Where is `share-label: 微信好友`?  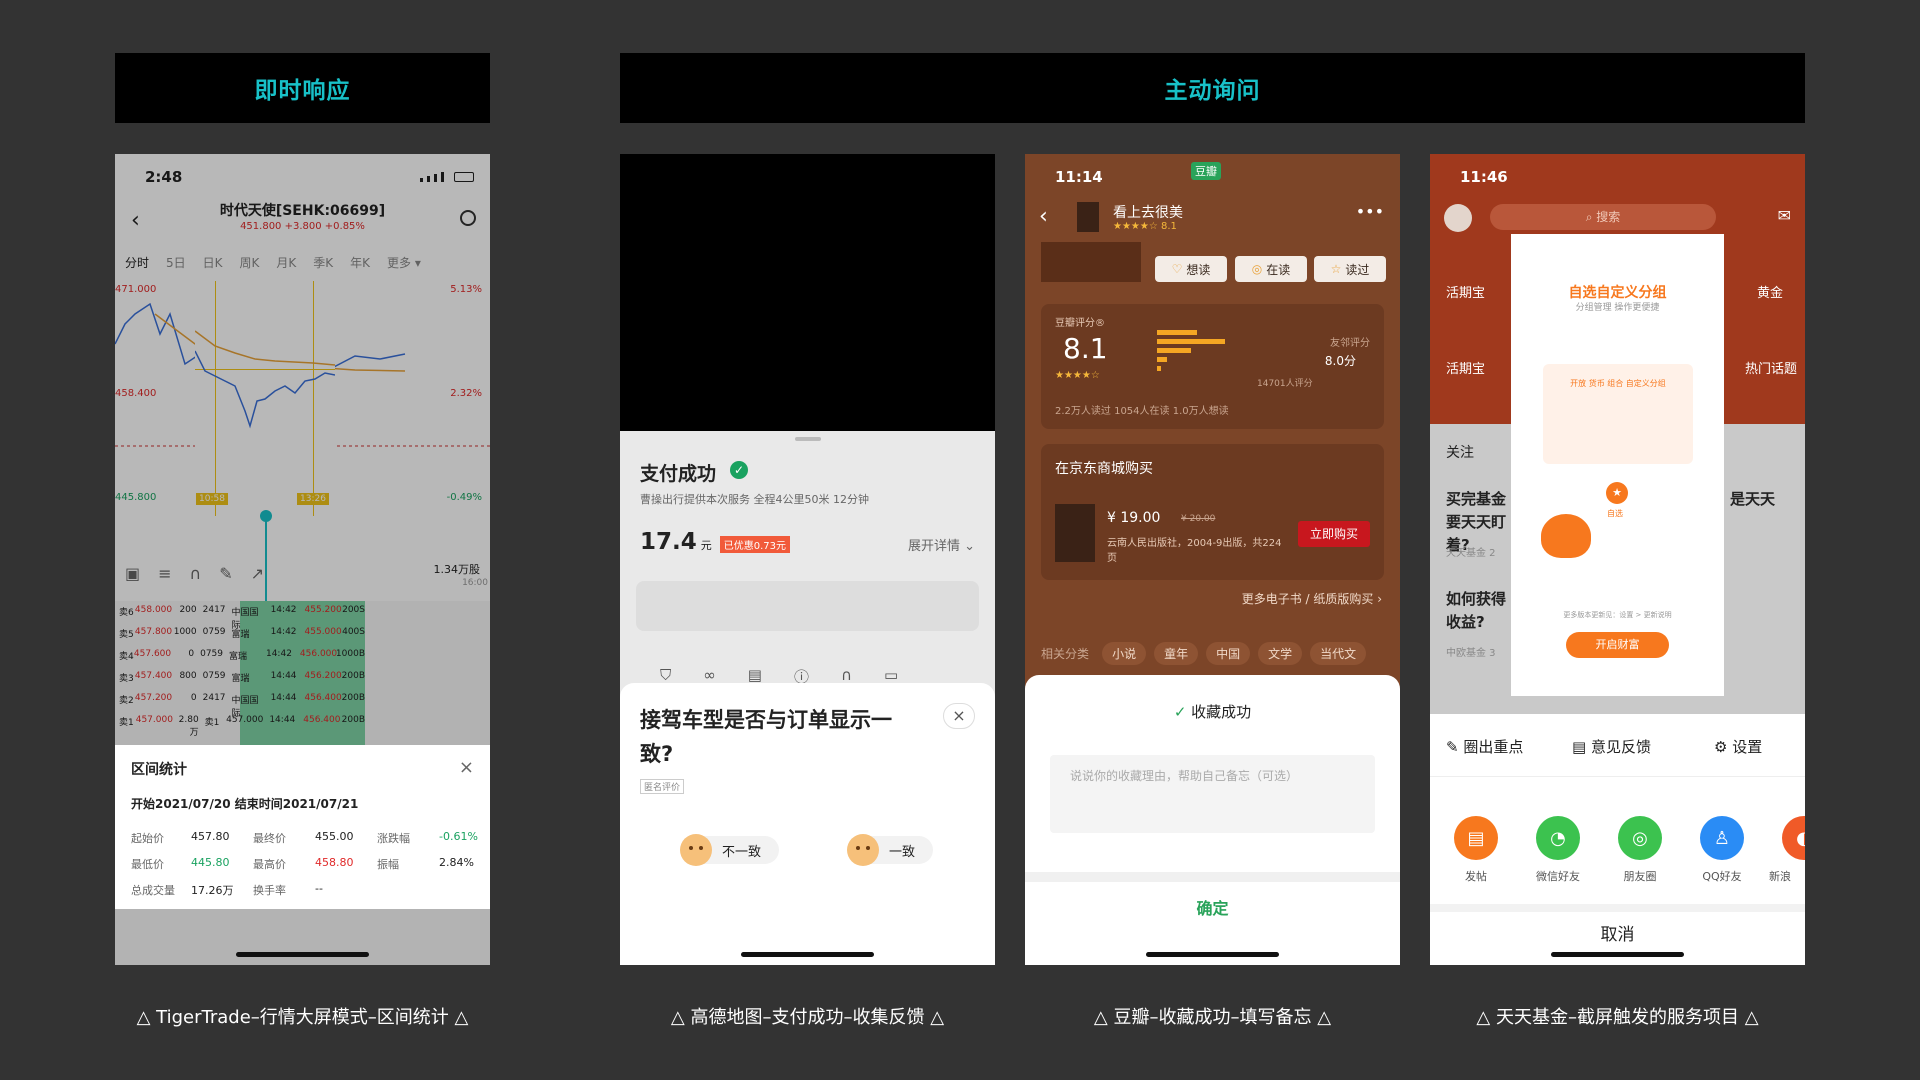
share-label: 微信好友 is located at coordinates (1558, 876).